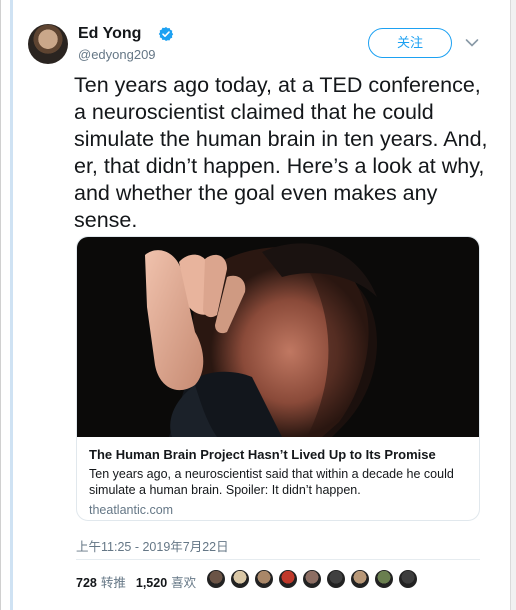 Image resolution: width=516 pixels, height=610 pixels. Describe the element at coordinates (472, 43) in the screenshot. I see `chevron-down-icon` at that location.